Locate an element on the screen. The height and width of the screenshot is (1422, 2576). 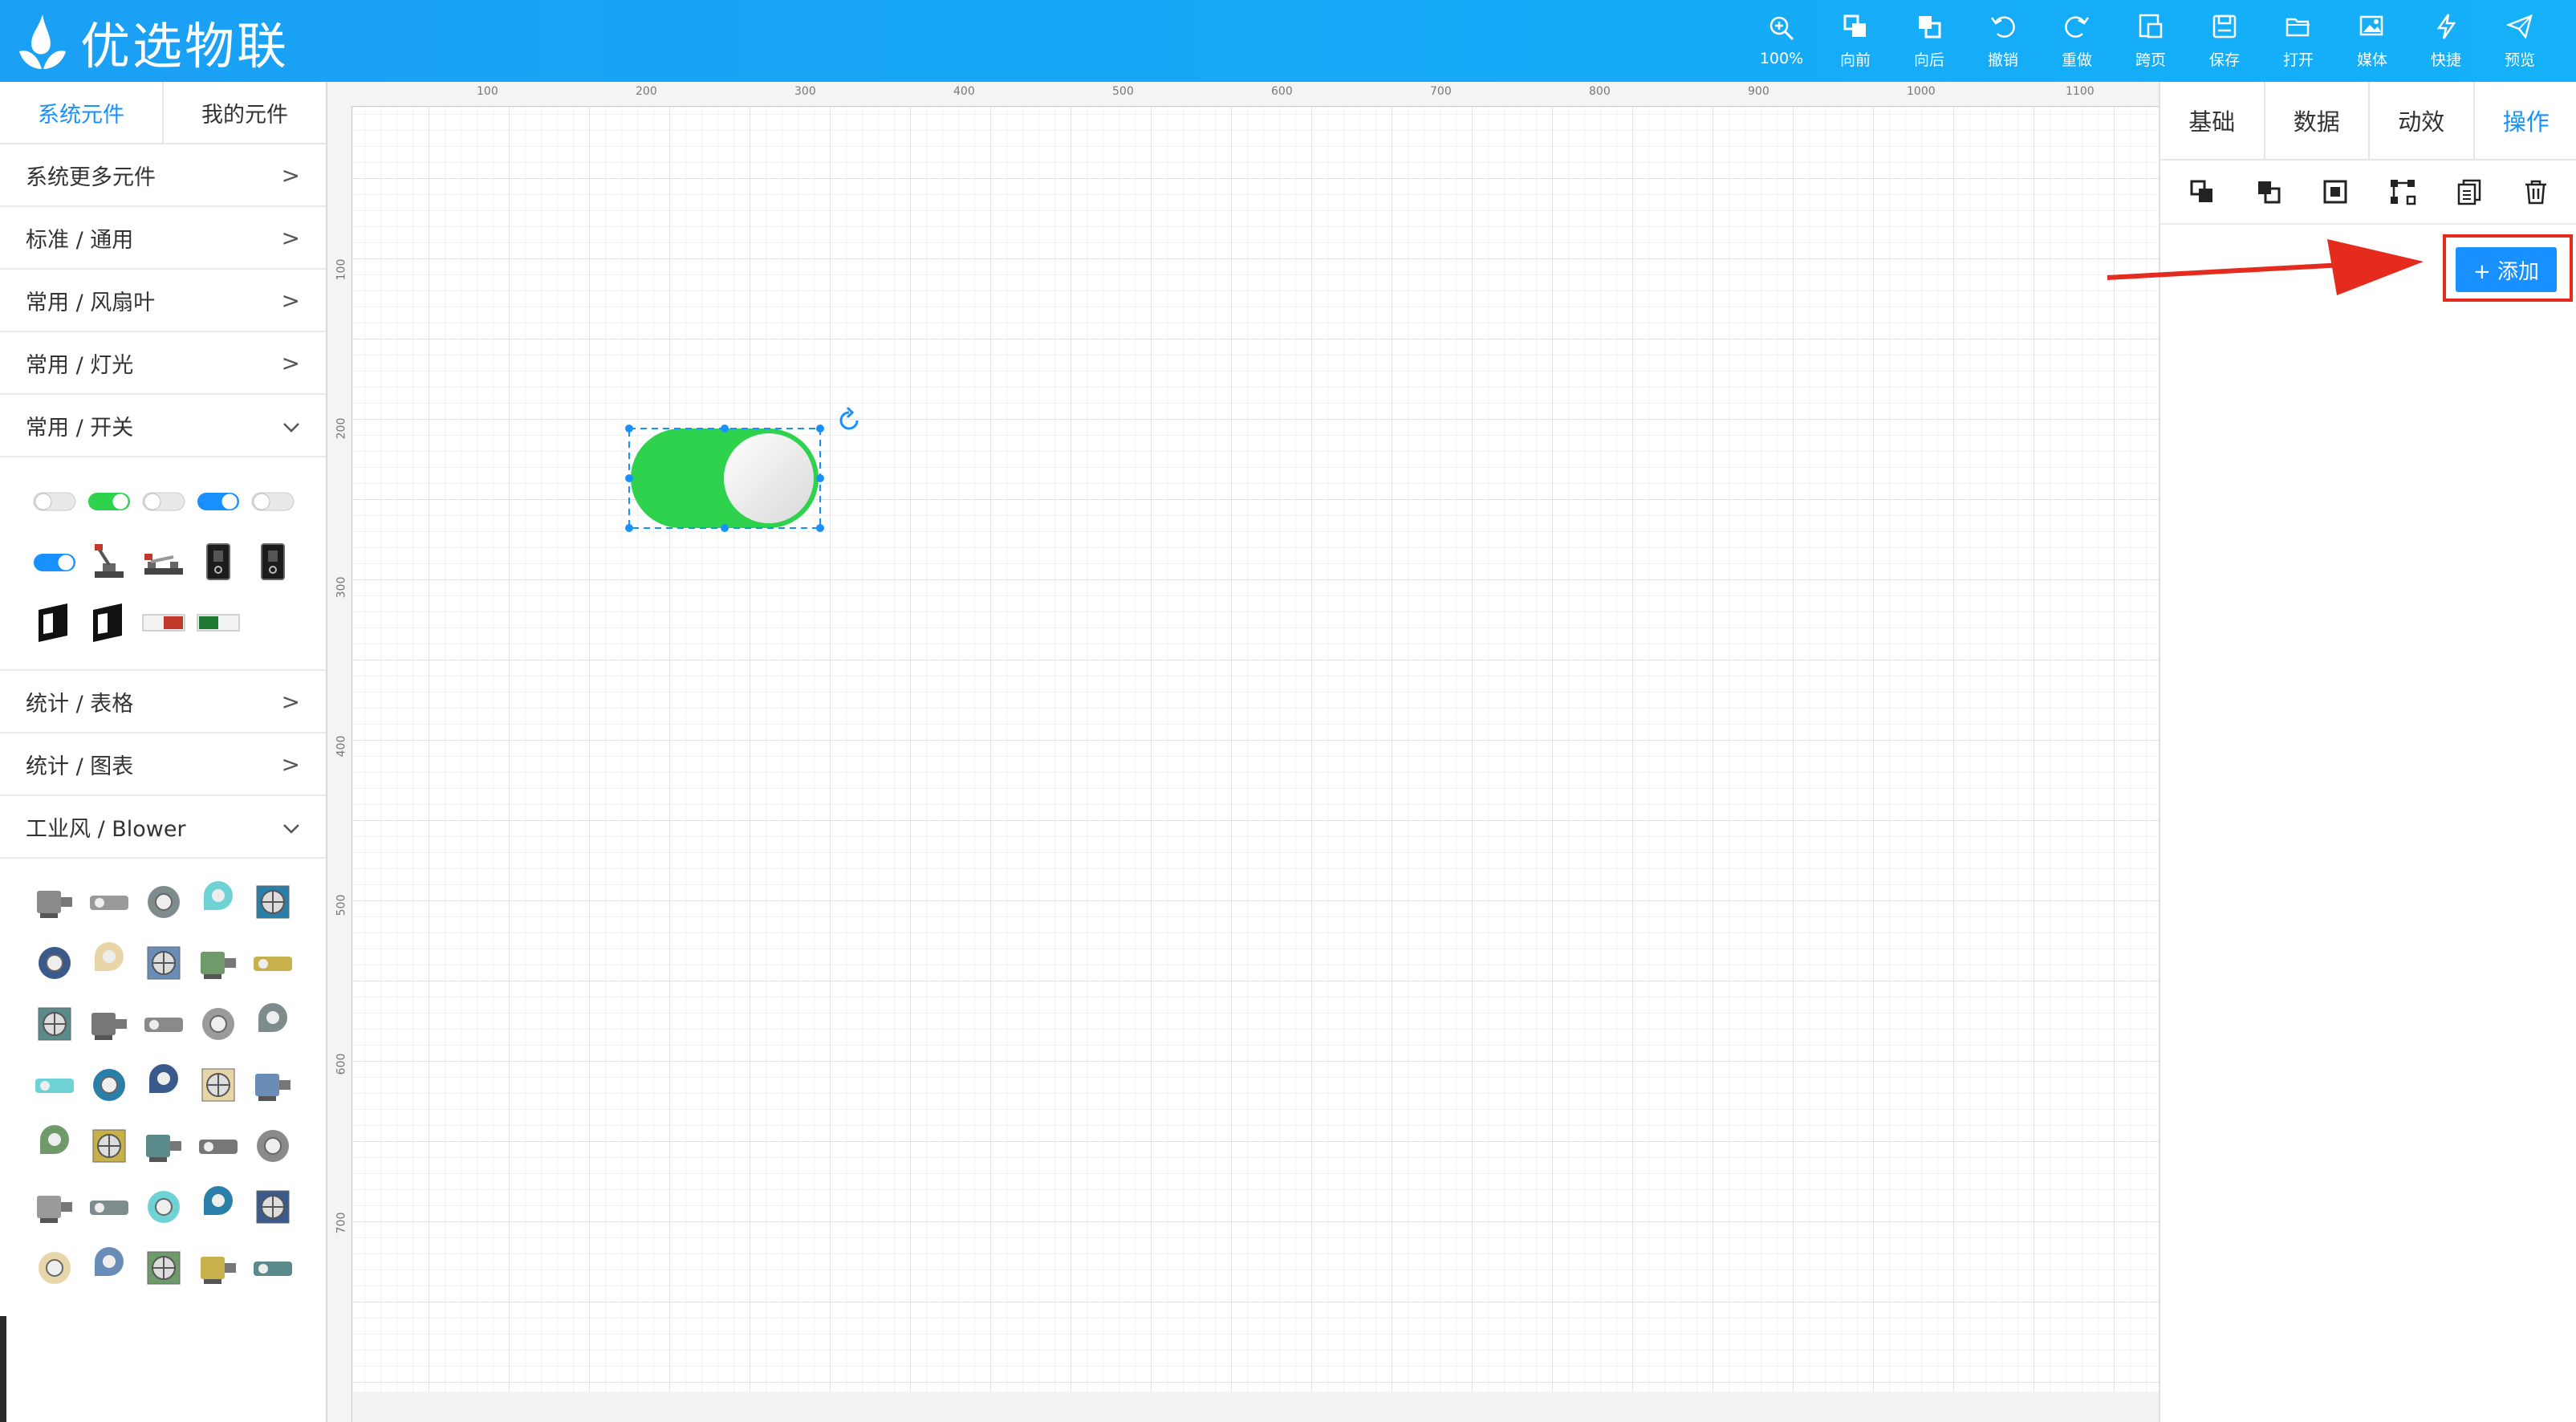
category-label: 常用 / 灯光 is located at coordinates (80, 365).